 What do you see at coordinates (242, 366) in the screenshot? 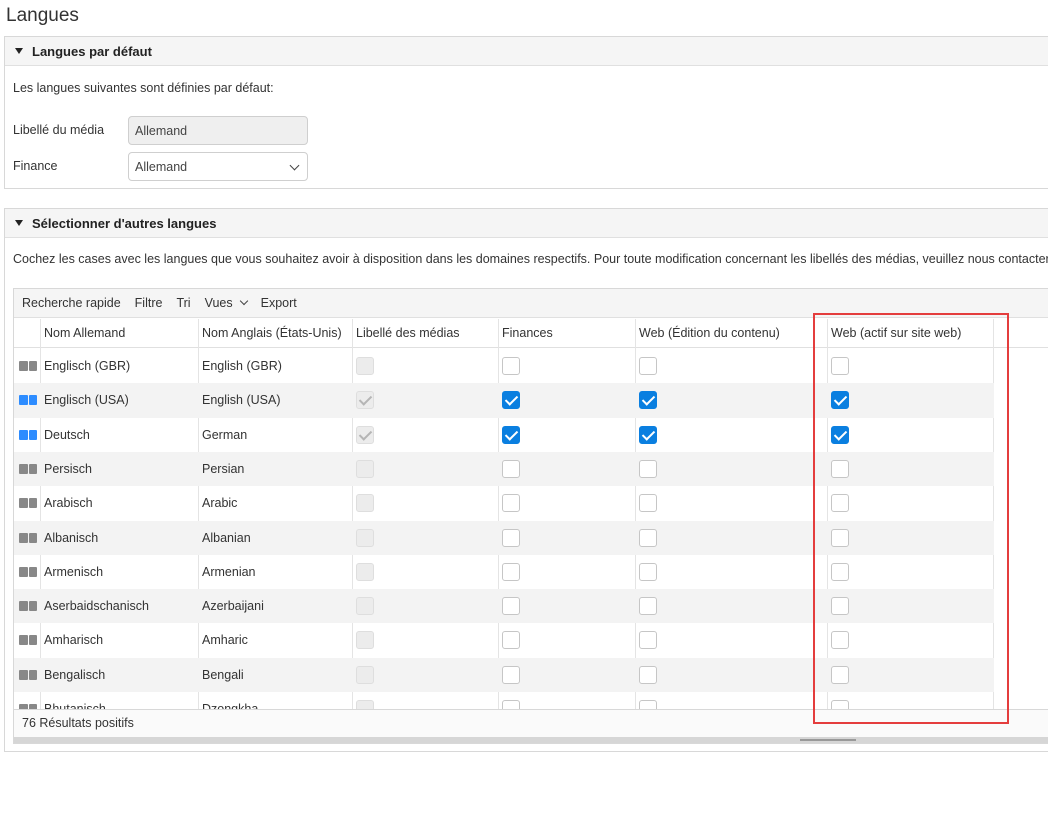
I see `cell-english-name: English (GBR)` at bounding box center [242, 366].